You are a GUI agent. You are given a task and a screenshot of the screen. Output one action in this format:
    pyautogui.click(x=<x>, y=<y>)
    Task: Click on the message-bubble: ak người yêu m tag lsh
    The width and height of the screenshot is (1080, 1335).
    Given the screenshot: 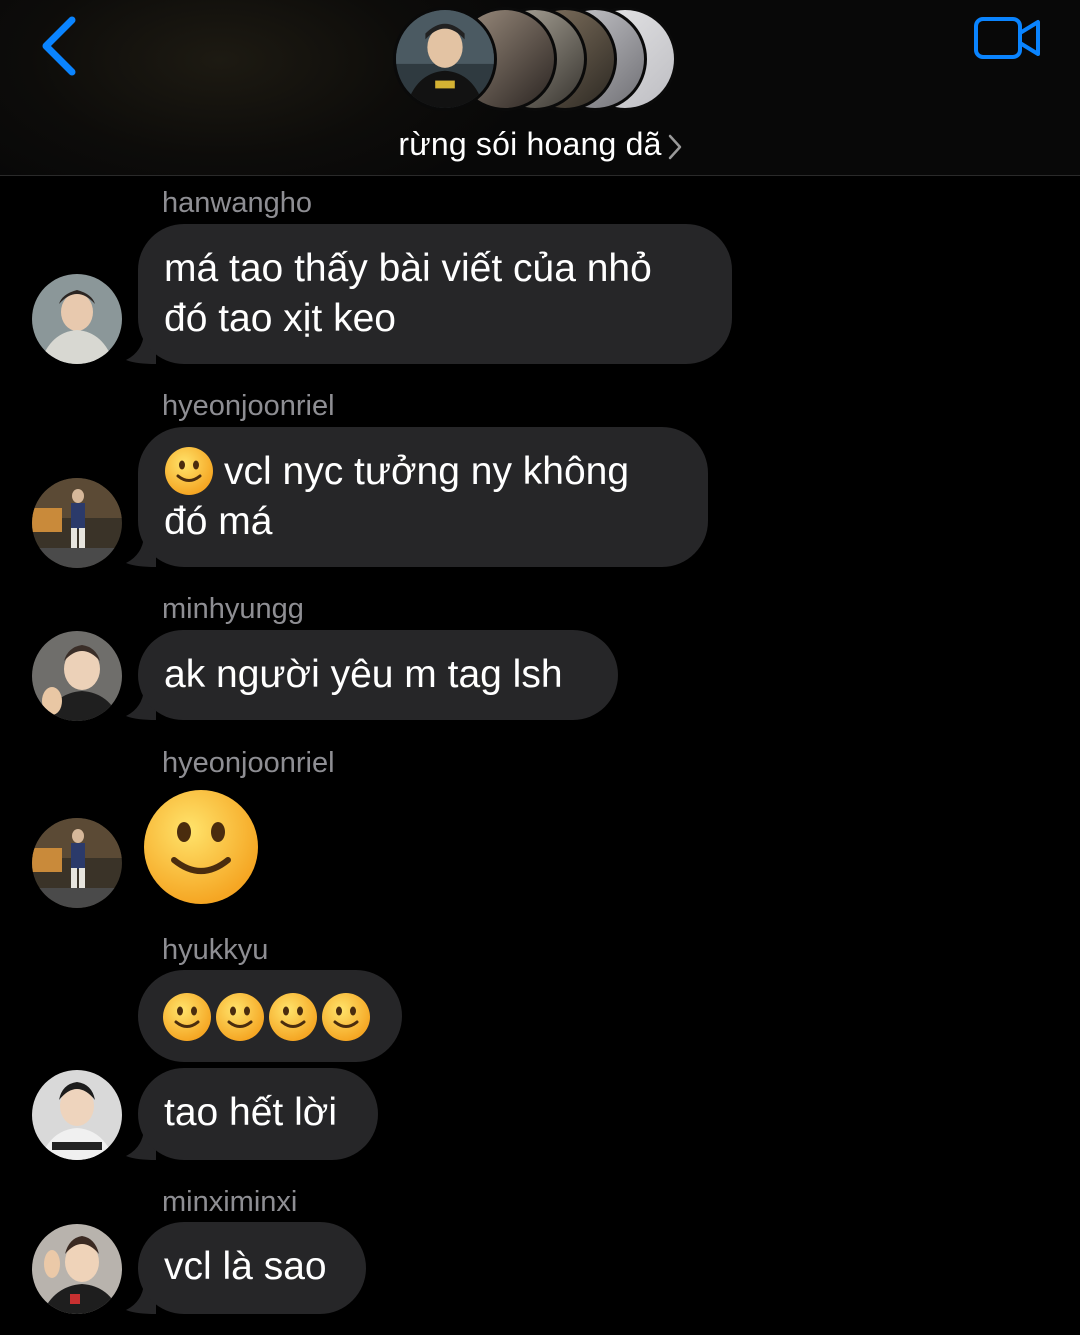 What is the action you would take?
    pyautogui.click(x=378, y=675)
    